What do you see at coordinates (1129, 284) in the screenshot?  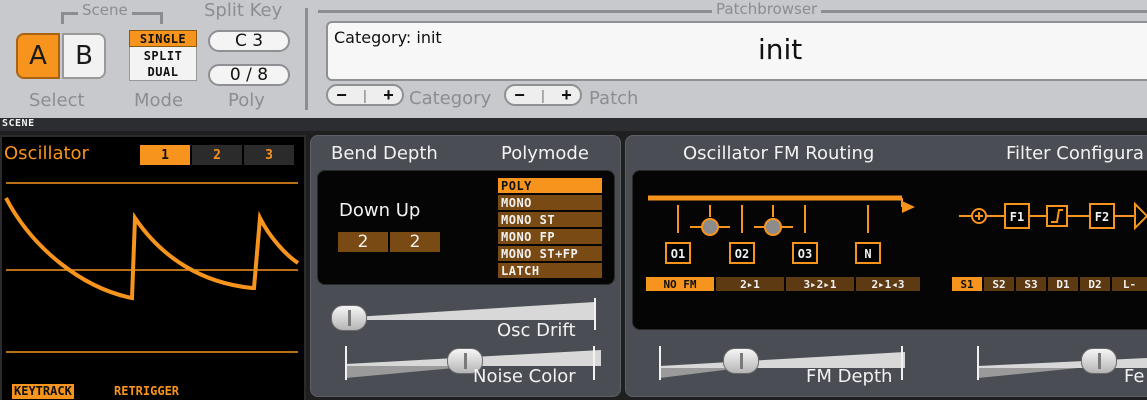 I see `filter-config-l-tab: L-` at bounding box center [1129, 284].